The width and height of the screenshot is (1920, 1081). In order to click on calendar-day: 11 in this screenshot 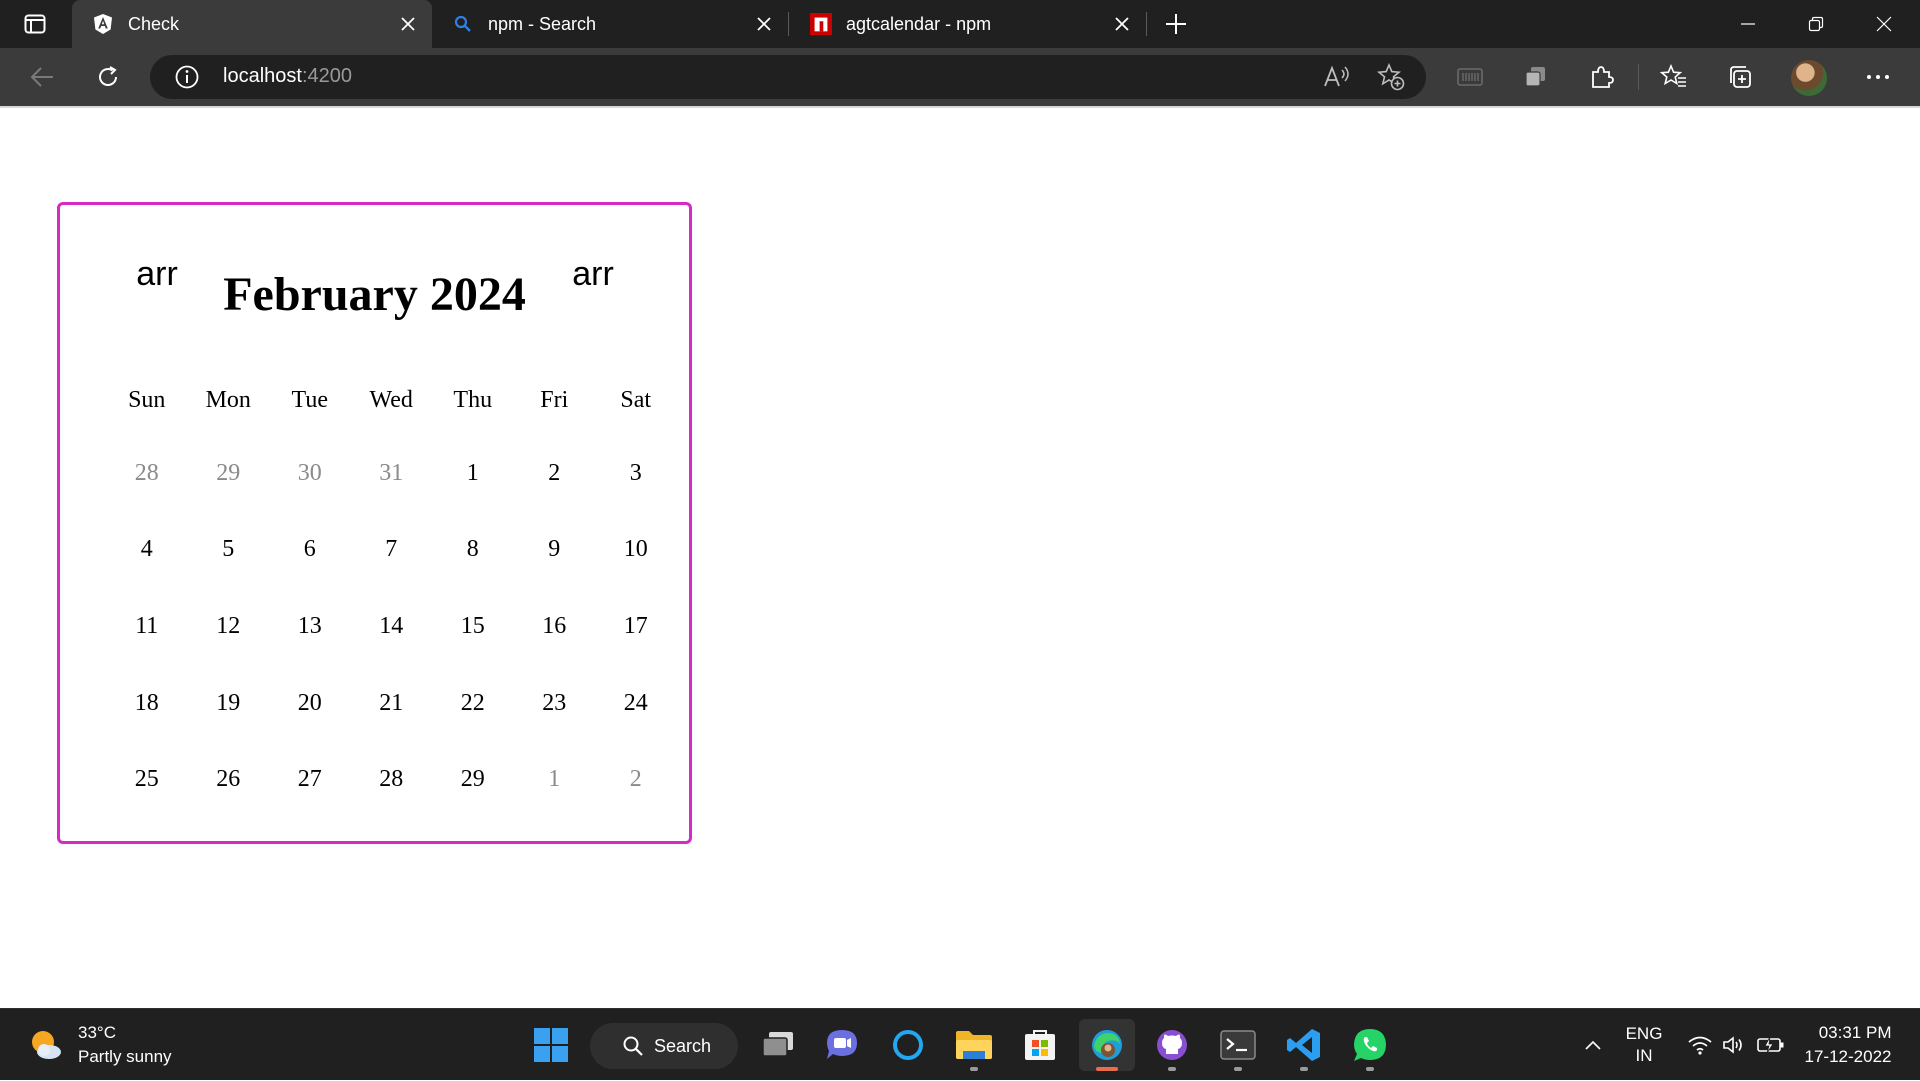, I will do `click(147, 626)`.